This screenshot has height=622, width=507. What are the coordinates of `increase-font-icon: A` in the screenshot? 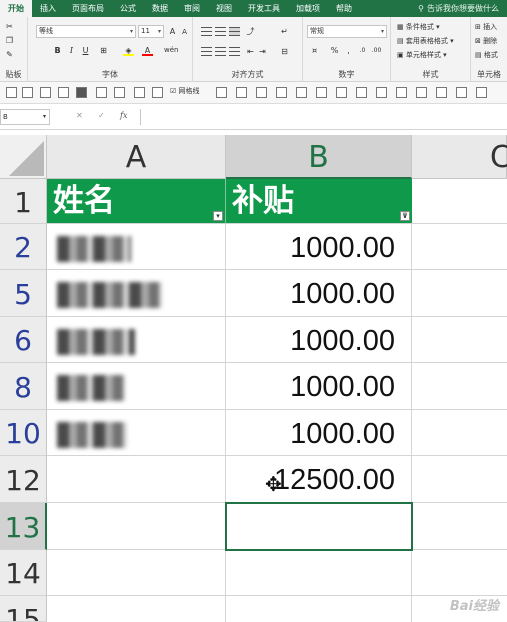 It's located at (172, 31).